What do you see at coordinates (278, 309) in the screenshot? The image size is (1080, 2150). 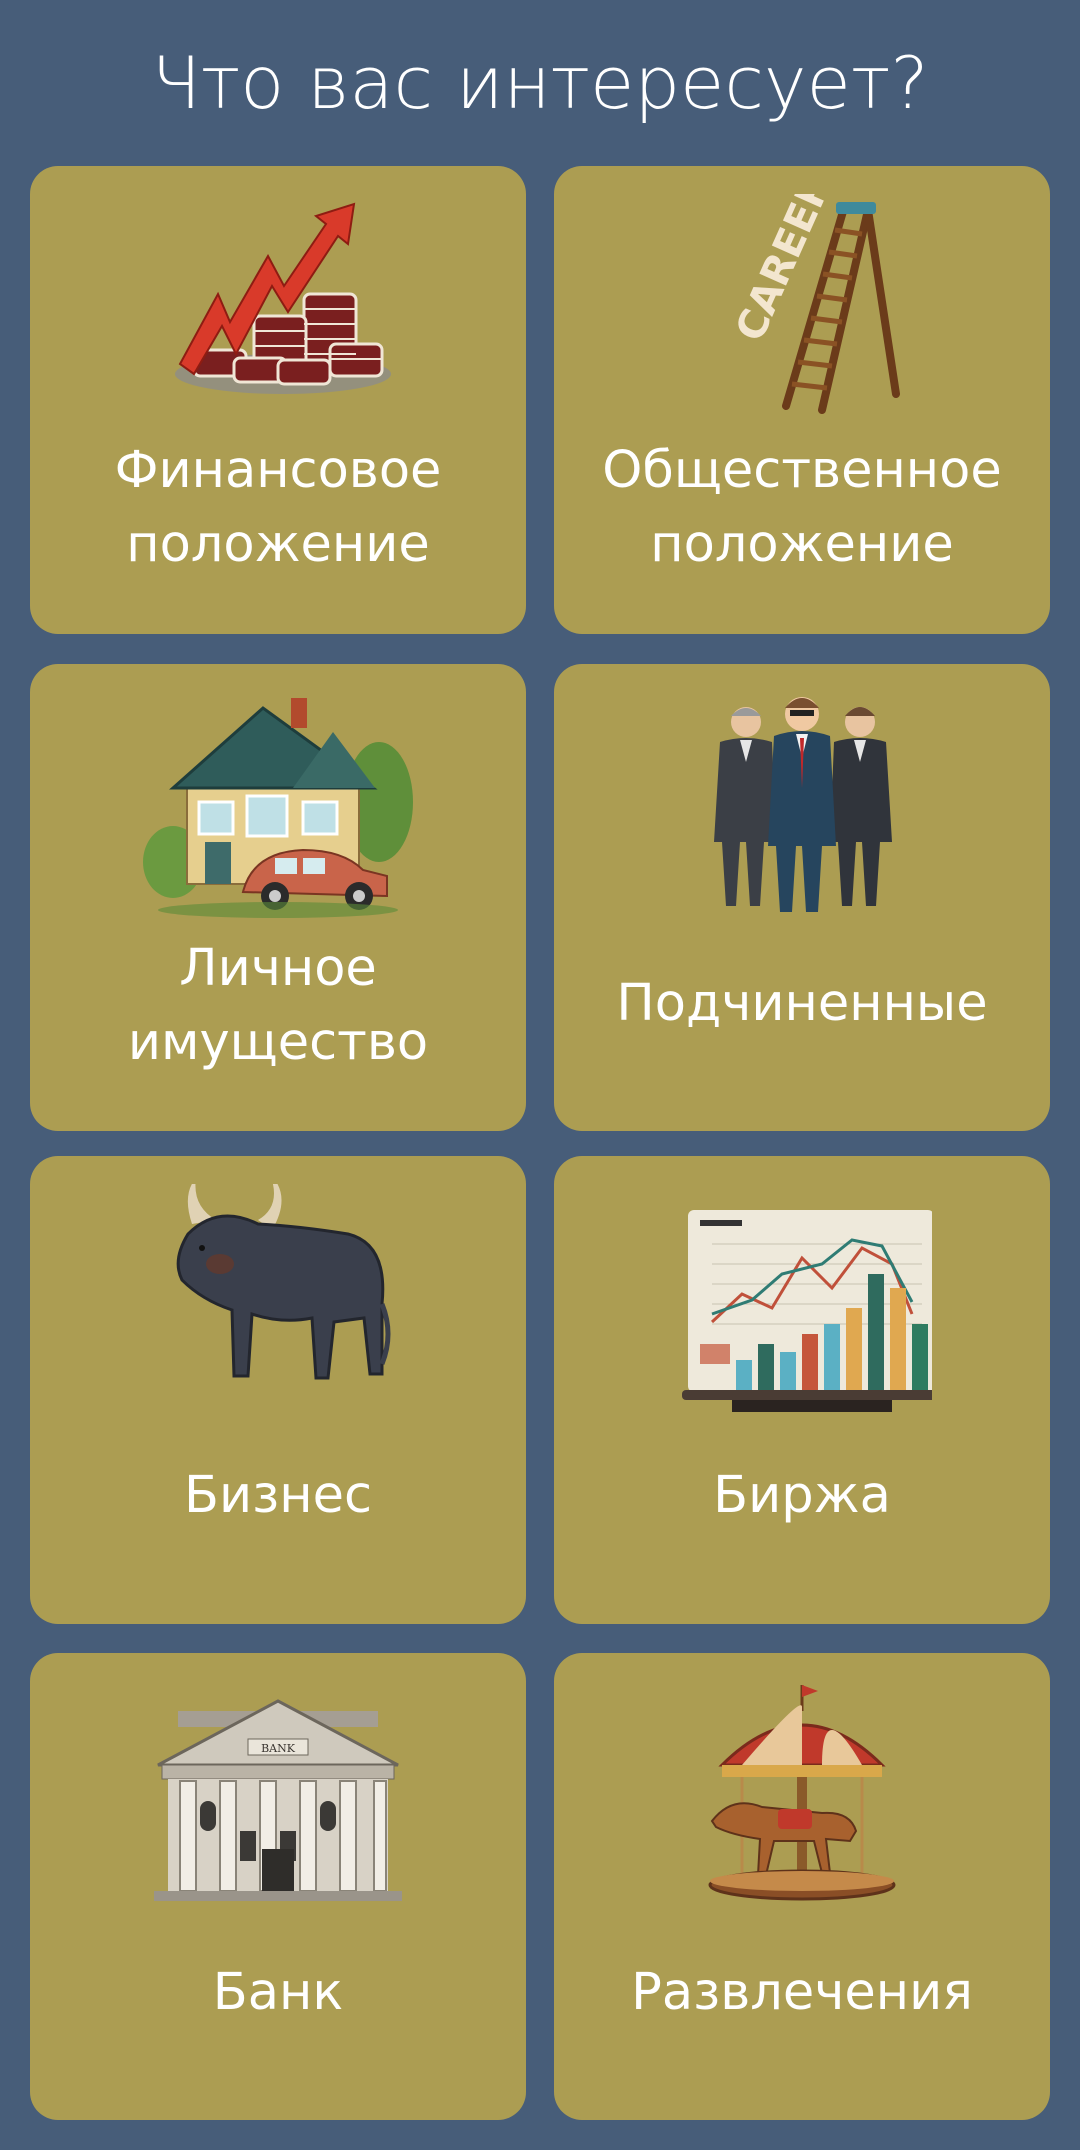 I see `finance-growth-icon` at bounding box center [278, 309].